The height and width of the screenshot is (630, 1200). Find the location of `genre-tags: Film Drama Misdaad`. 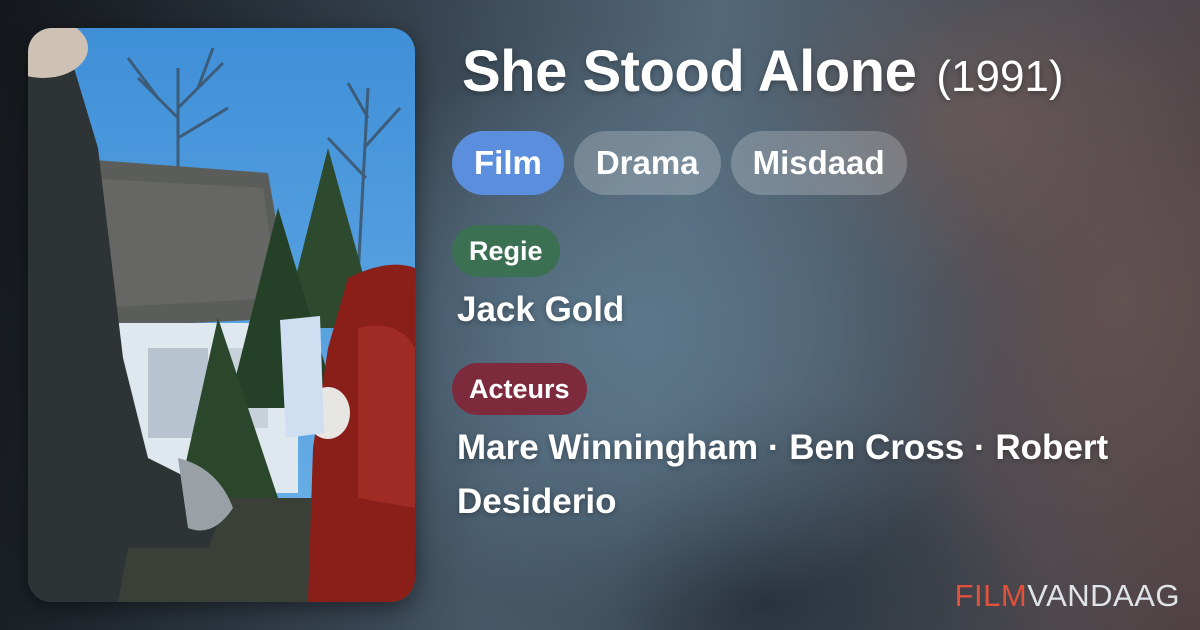

genre-tags: Film Drama Misdaad is located at coordinates (817, 163).